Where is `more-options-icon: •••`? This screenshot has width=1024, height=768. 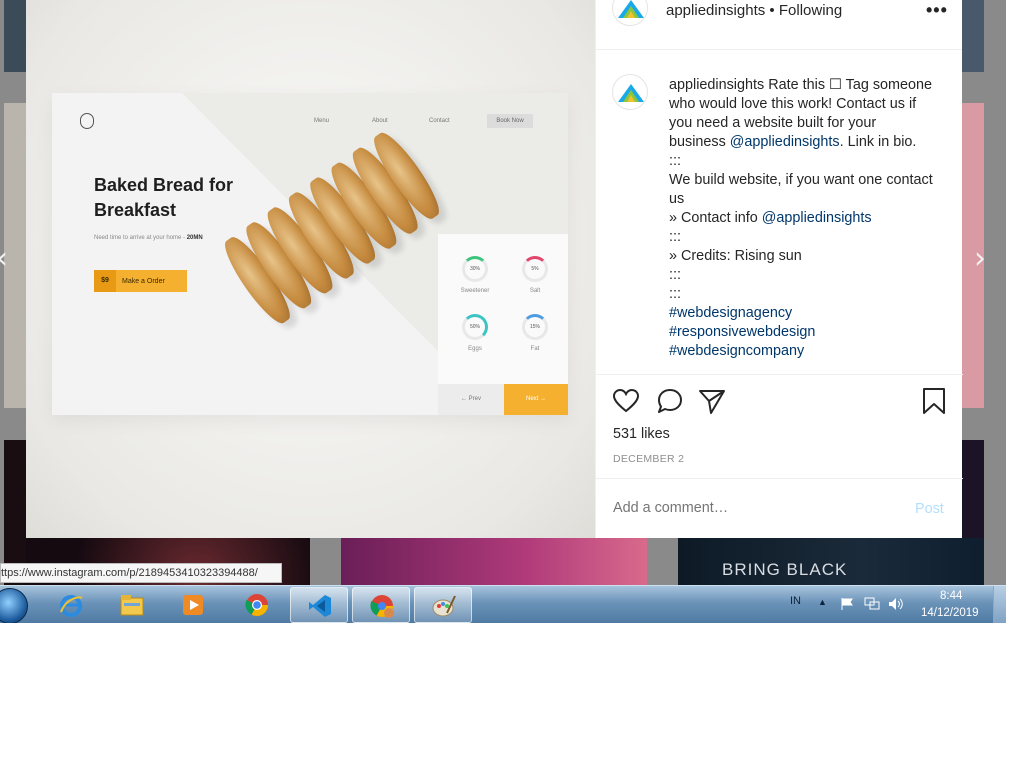 more-options-icon: ••• is located at coordinates (937, 10).